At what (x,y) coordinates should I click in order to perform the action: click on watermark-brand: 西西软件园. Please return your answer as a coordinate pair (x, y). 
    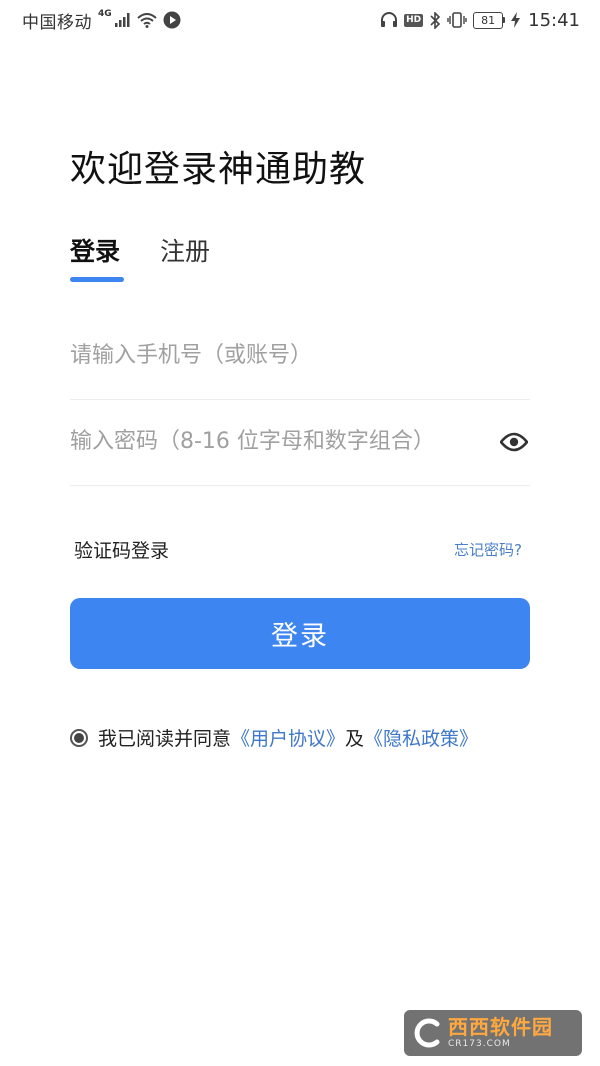
    Looking at the image, I should click on (500, 1027).